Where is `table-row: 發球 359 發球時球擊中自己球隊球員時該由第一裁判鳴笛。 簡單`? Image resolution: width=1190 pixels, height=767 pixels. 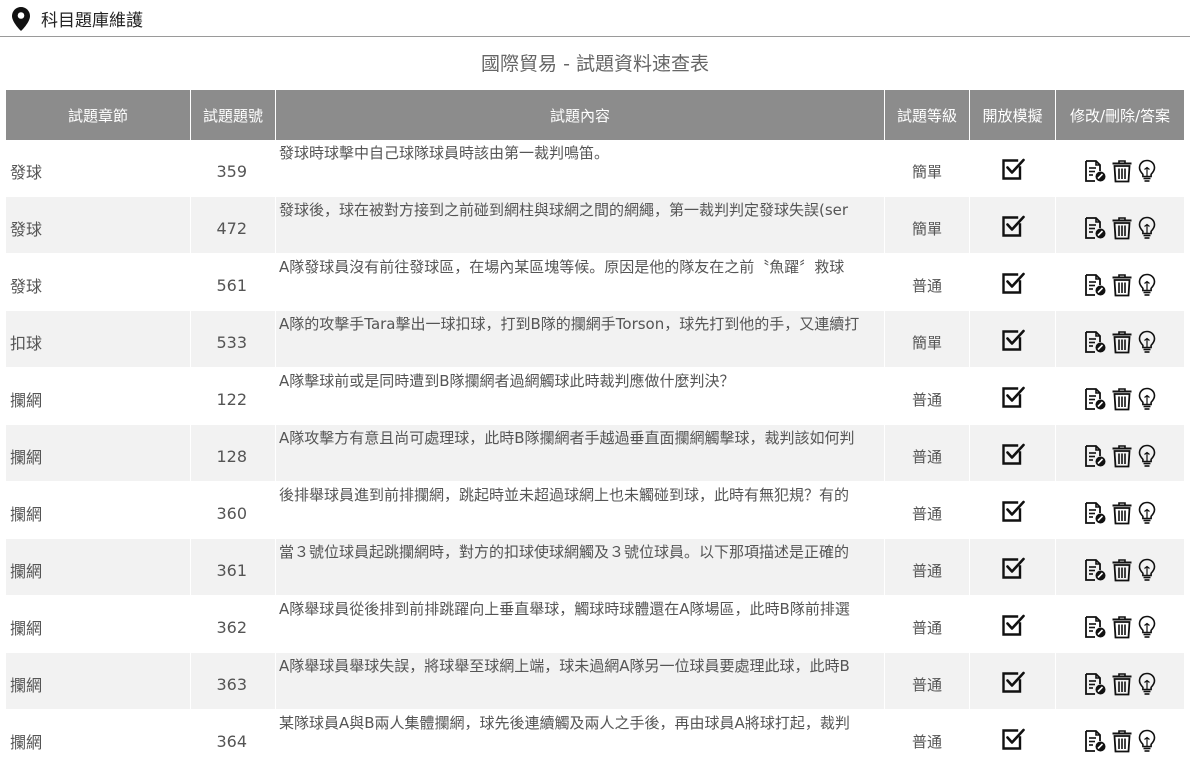
table-row: 發球 359 發球時球擊中自己球隊球員時該由第一裁判鳴笛。 簡單 is located at coordinates (595, 168).